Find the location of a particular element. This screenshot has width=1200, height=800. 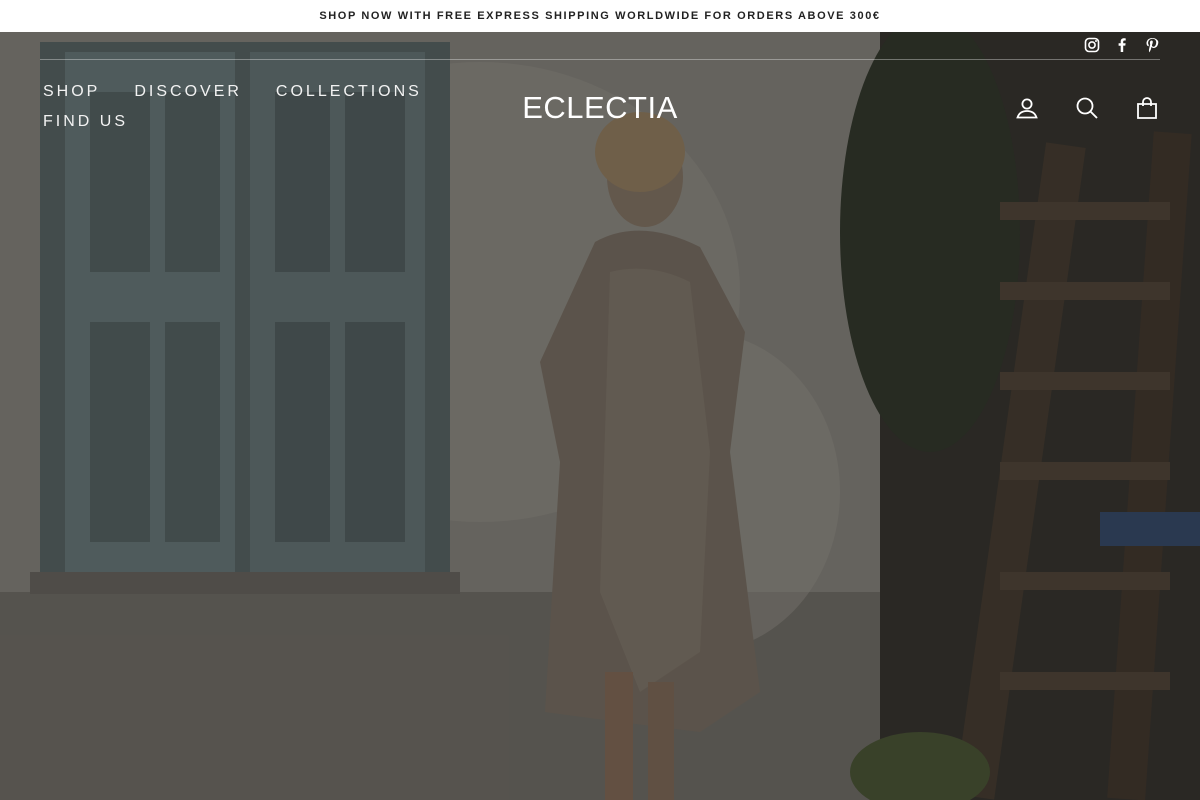

search-icon is located at coordinates (1087, 108).